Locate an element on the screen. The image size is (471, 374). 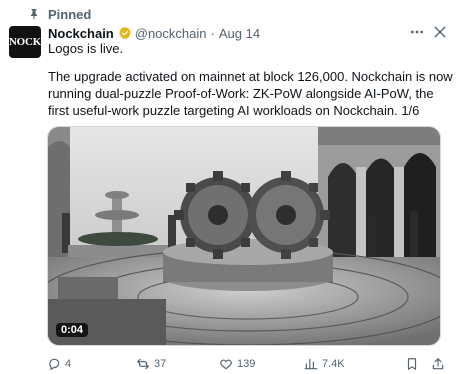
reply-count: 4 is located at coordinates (68, 364).